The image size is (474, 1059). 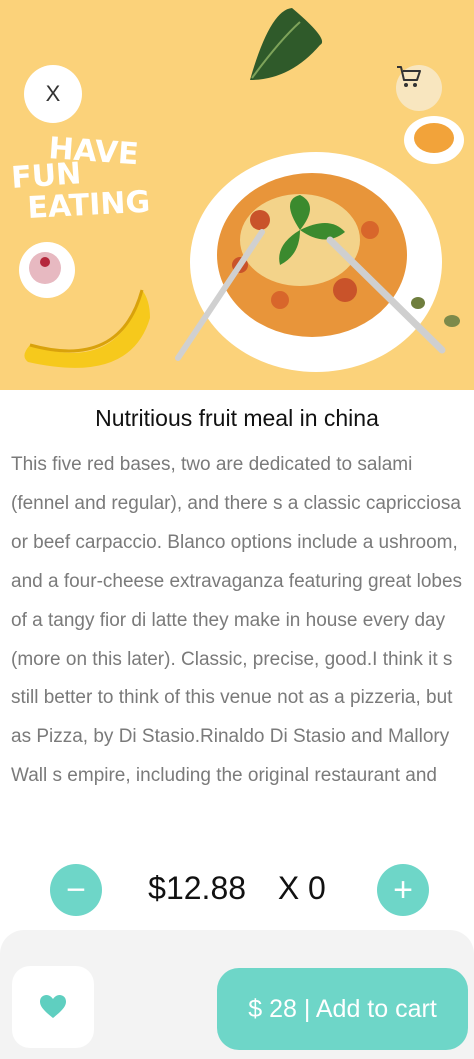 I want to click on quantity-row: − $12.88 X 0 +, so click(x=237, y=890).